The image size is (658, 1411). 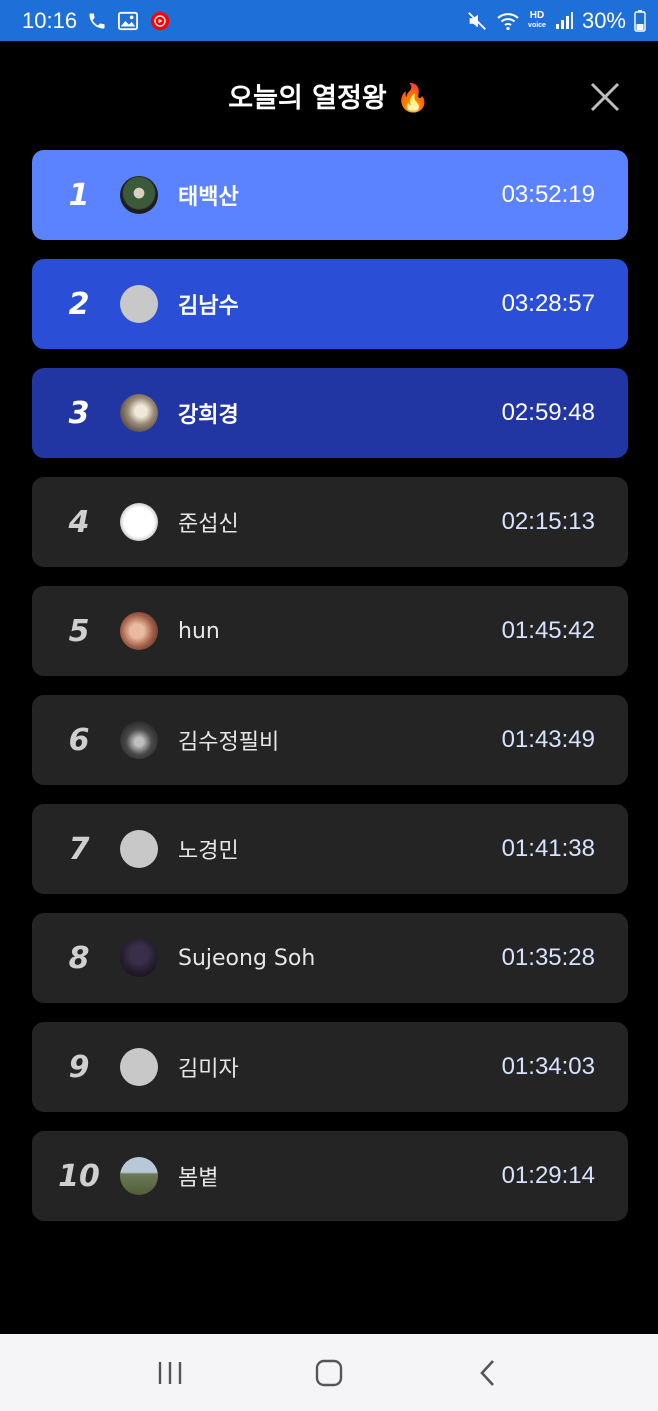 What do you see at coordinates (79, 1067) in the screenshot?
I see `rank-number: 9` at bounding box center [79, 1067].